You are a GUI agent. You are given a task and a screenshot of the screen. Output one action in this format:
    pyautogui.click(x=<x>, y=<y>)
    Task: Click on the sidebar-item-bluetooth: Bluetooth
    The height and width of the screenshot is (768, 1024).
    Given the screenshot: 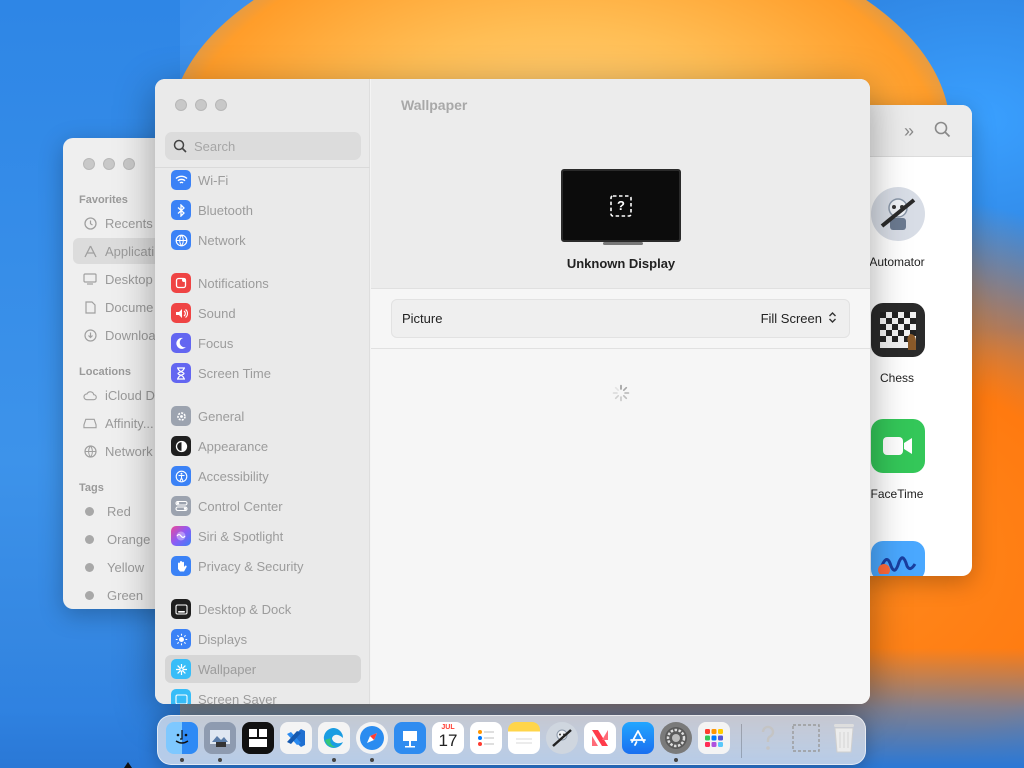 What is the action you would take?
    pyautogui.click(x=263, y=210)
    